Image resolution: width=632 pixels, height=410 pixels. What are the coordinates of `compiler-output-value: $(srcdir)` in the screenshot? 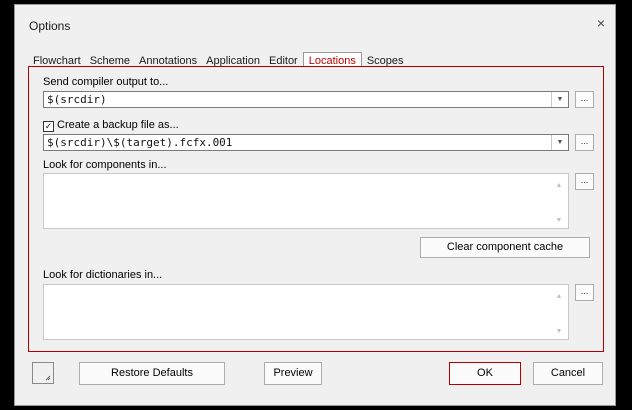 It's located at (77, 99).